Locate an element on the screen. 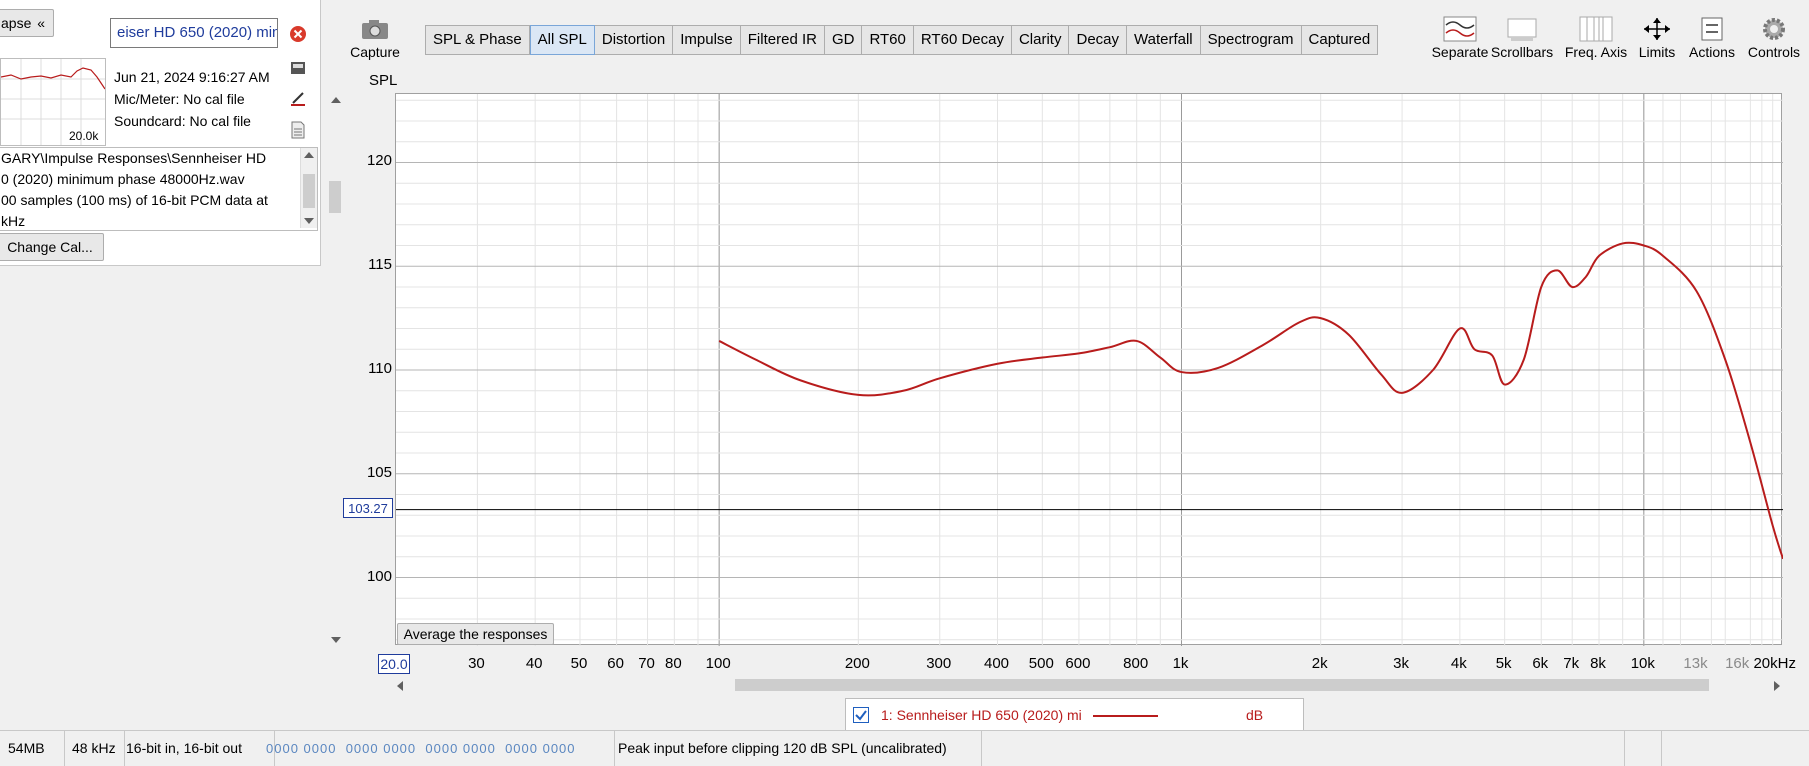 This screenshot has width=1809, height=766. x-tick-label: 30 is located at coordinates (476, 663).